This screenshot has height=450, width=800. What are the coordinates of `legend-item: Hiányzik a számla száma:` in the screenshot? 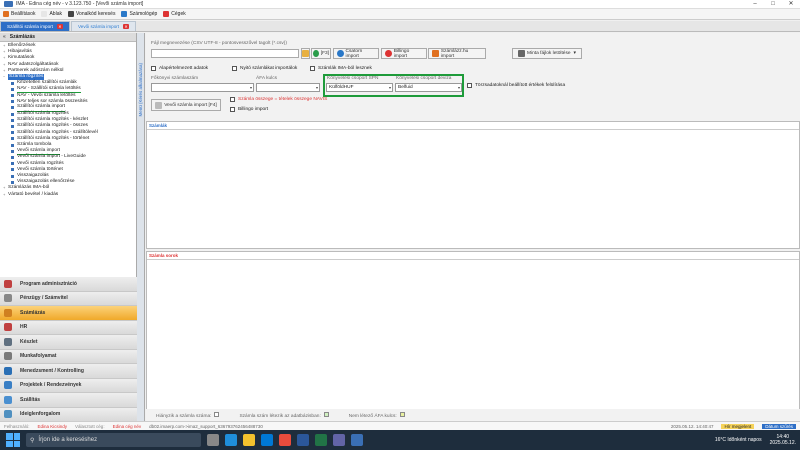 It's located at (190, 415).